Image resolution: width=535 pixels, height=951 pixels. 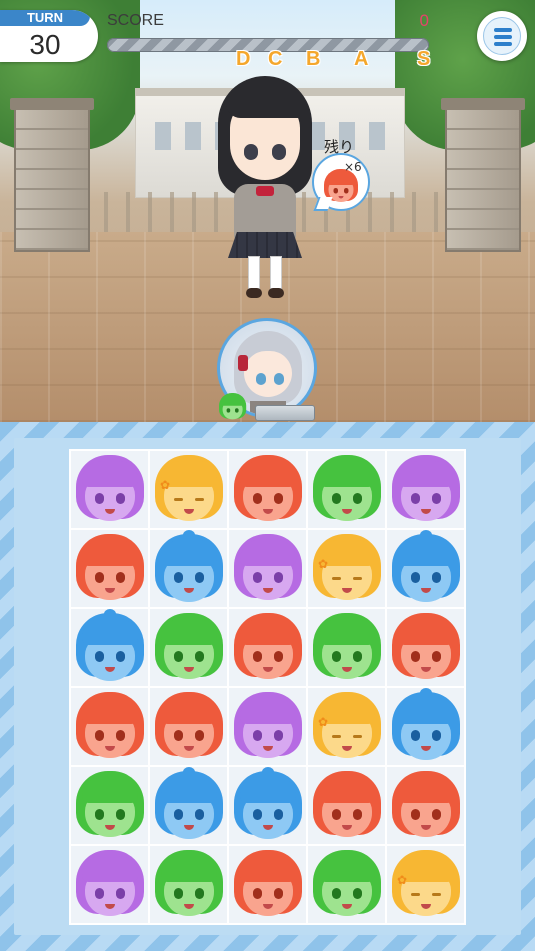 What do you see at coordinates (424, 59) in the screenshot?
I see `rank-s: S` at bounding box center [424, 59].